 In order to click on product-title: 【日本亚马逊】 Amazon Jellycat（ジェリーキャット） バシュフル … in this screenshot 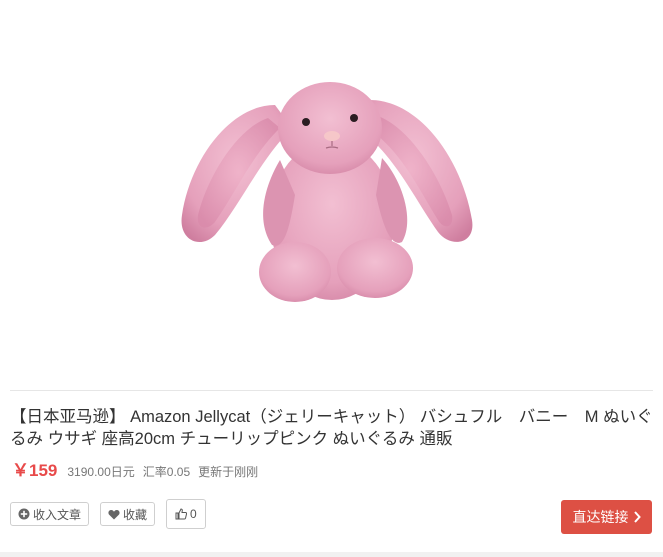, I will do `click(332, 428)`.